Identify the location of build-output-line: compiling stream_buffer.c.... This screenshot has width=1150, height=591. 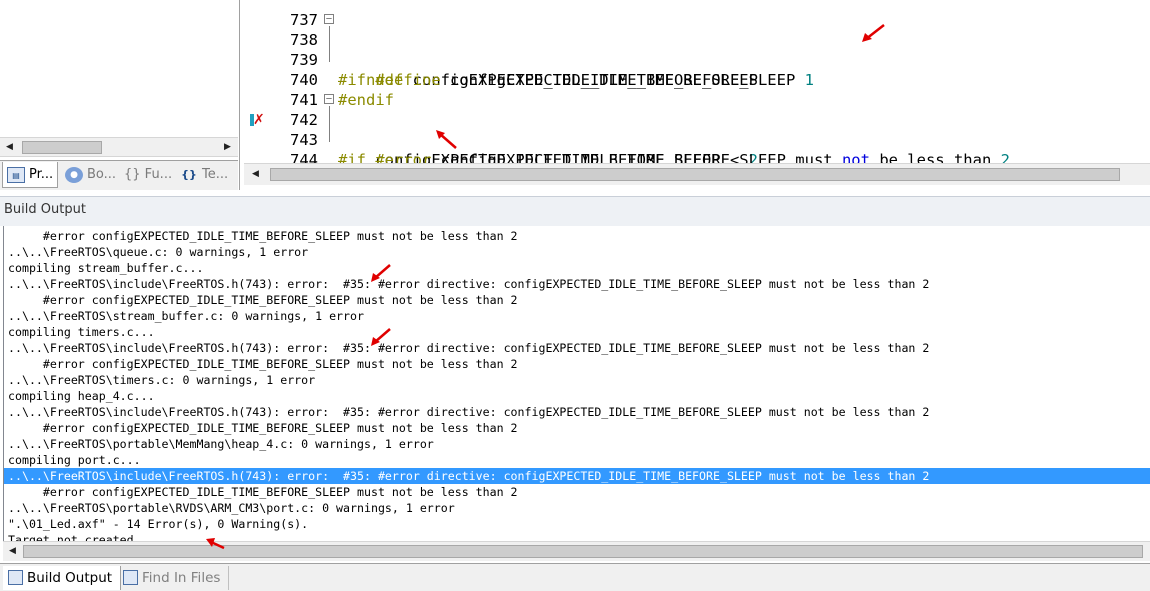
(577, 268).